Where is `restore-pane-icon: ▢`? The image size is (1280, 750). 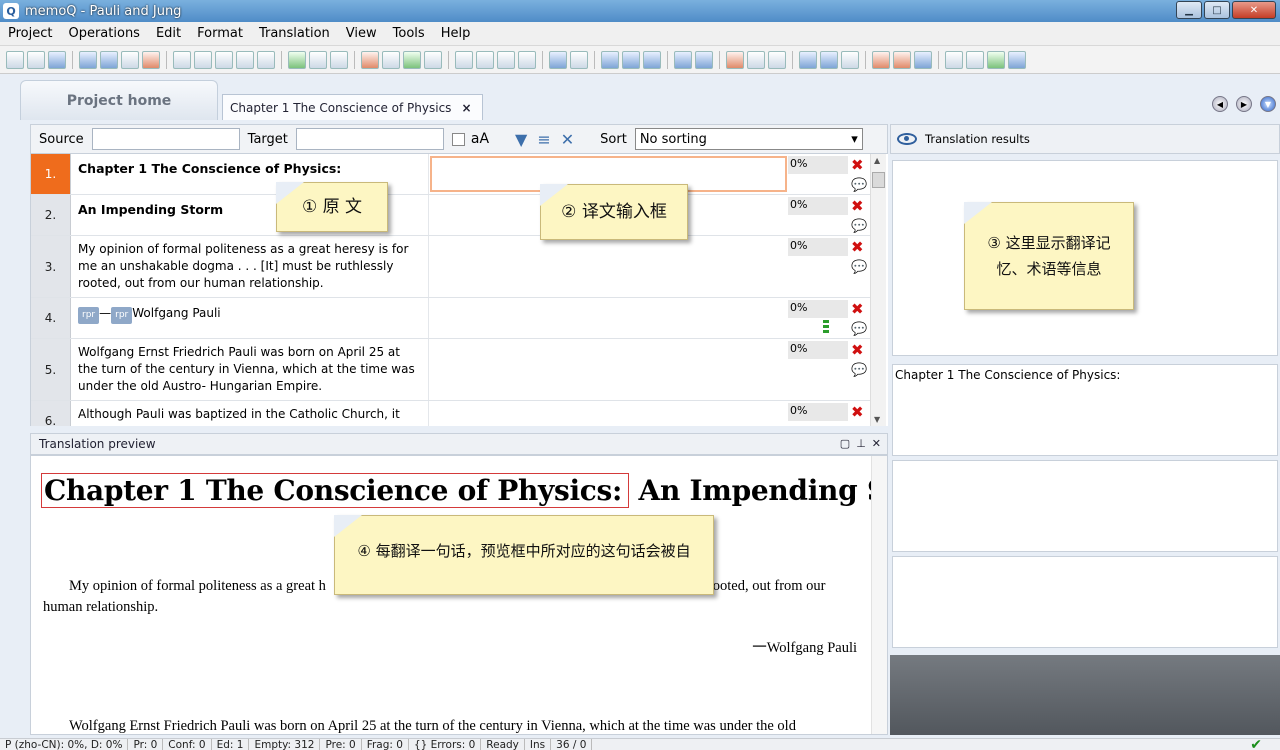
restore-pane-icon: ▢ is located at coordinates (845, 443).